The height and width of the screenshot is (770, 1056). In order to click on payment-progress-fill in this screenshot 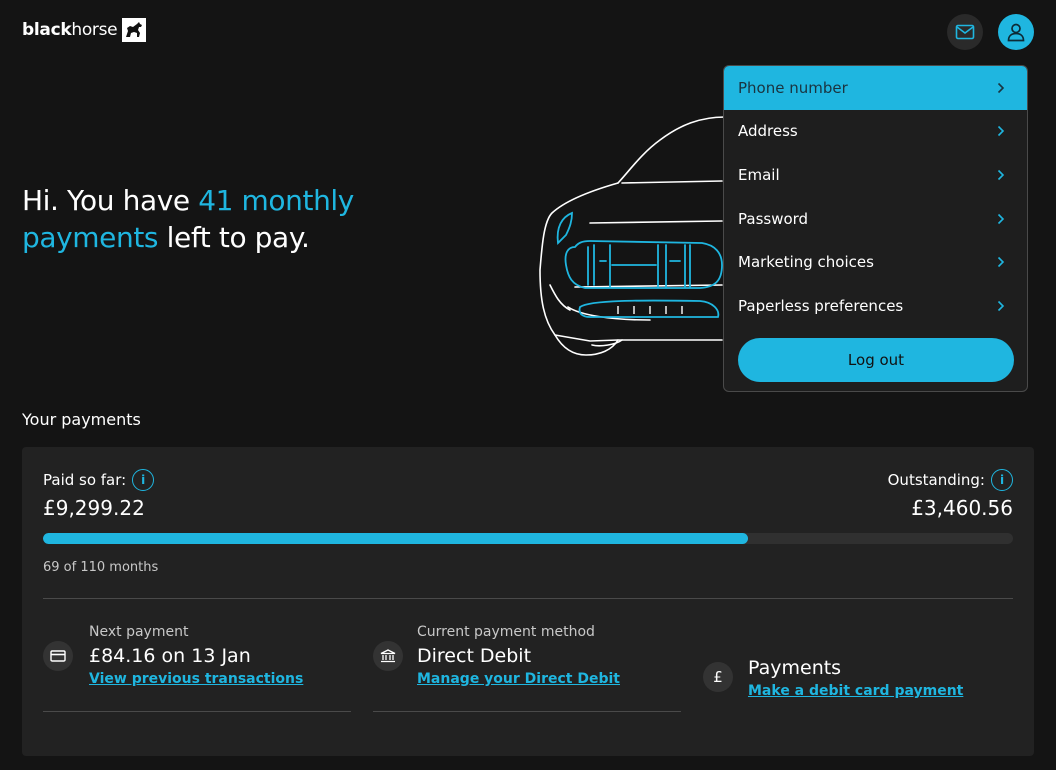, I will do `click(396, 538)`.